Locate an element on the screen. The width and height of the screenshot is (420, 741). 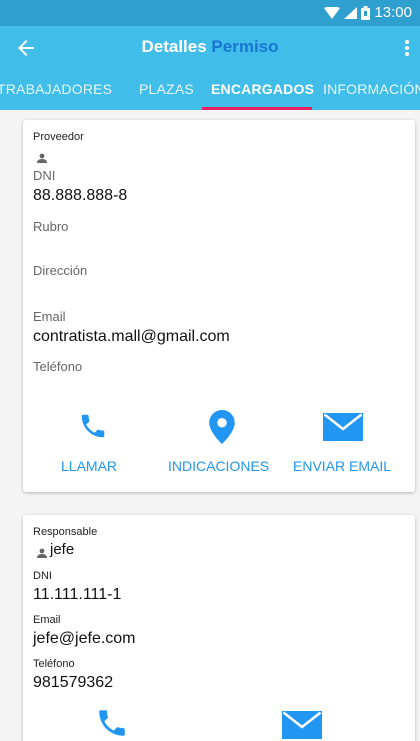
email-value: jefe@jefe.com is located at coordinates (84, 638).